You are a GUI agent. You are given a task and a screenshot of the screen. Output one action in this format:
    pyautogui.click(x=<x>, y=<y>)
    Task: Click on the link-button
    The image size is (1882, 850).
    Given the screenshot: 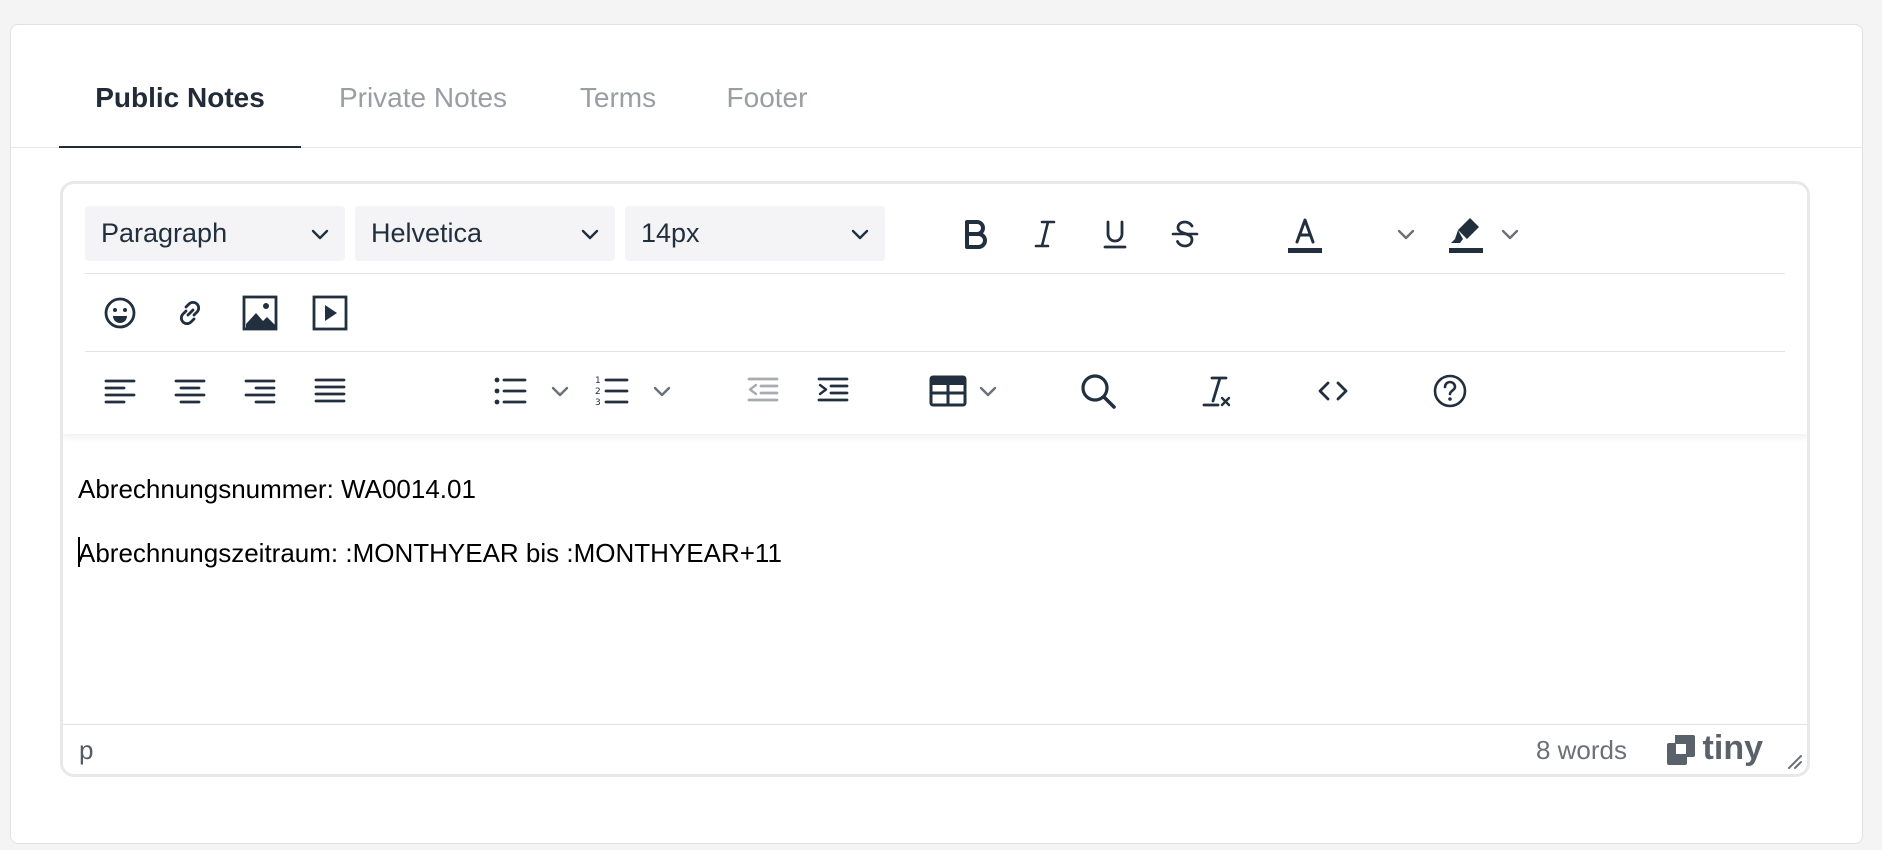 What is the action you would take?
    pyautogui.click(x=190, y=313)
    